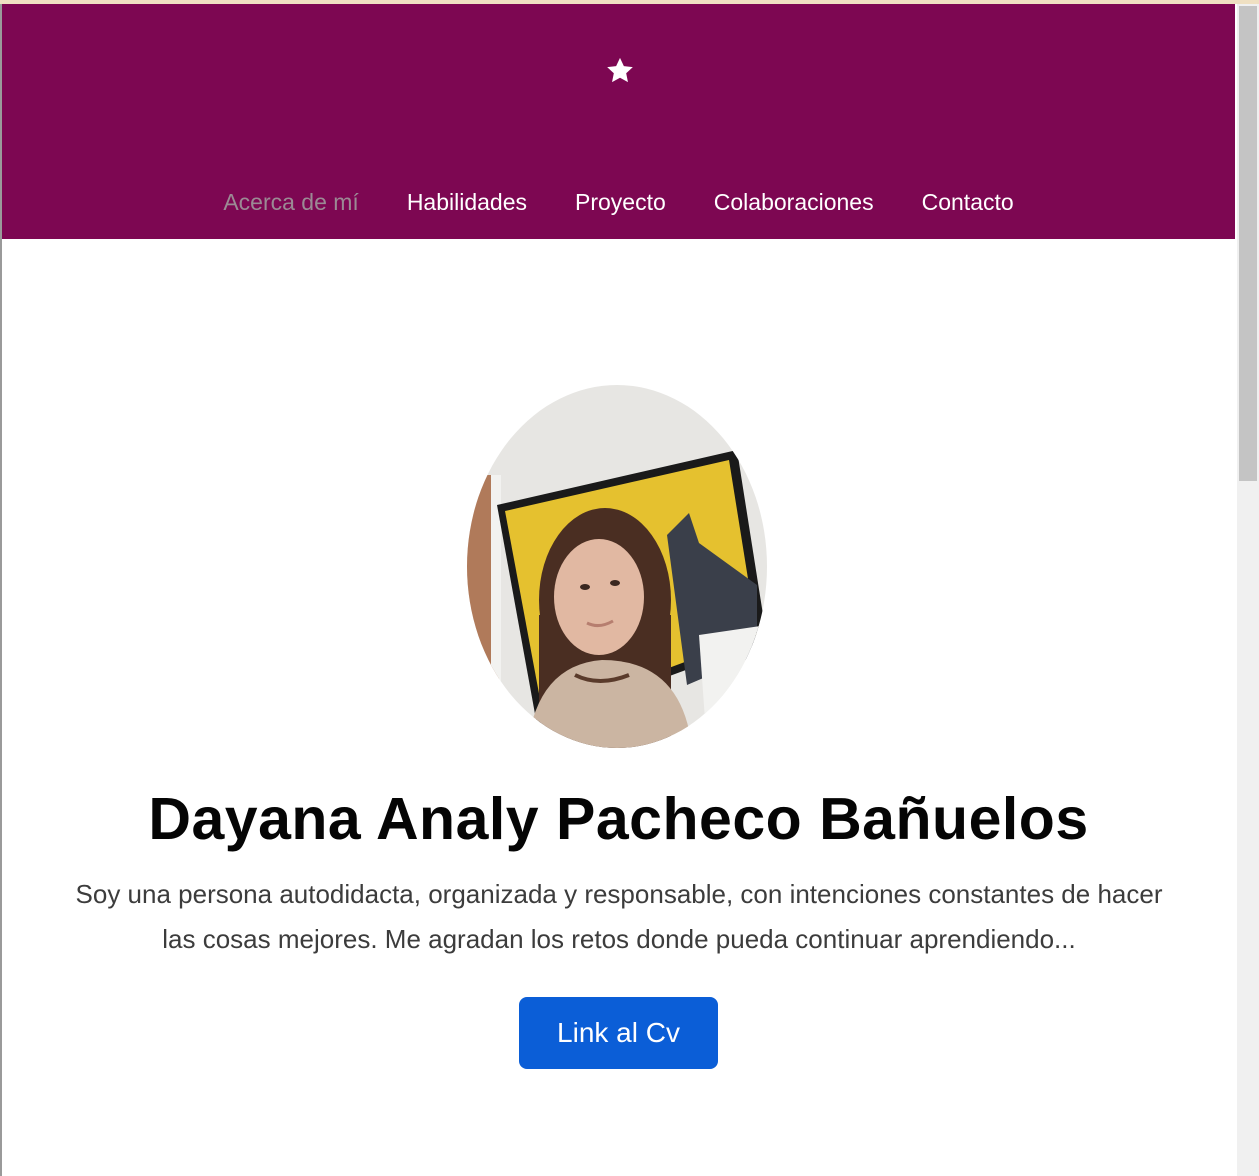  Describe the element at coordinates (968, 202) in the screenshot. I see `nav-item-contacto: Contacto` at that location.